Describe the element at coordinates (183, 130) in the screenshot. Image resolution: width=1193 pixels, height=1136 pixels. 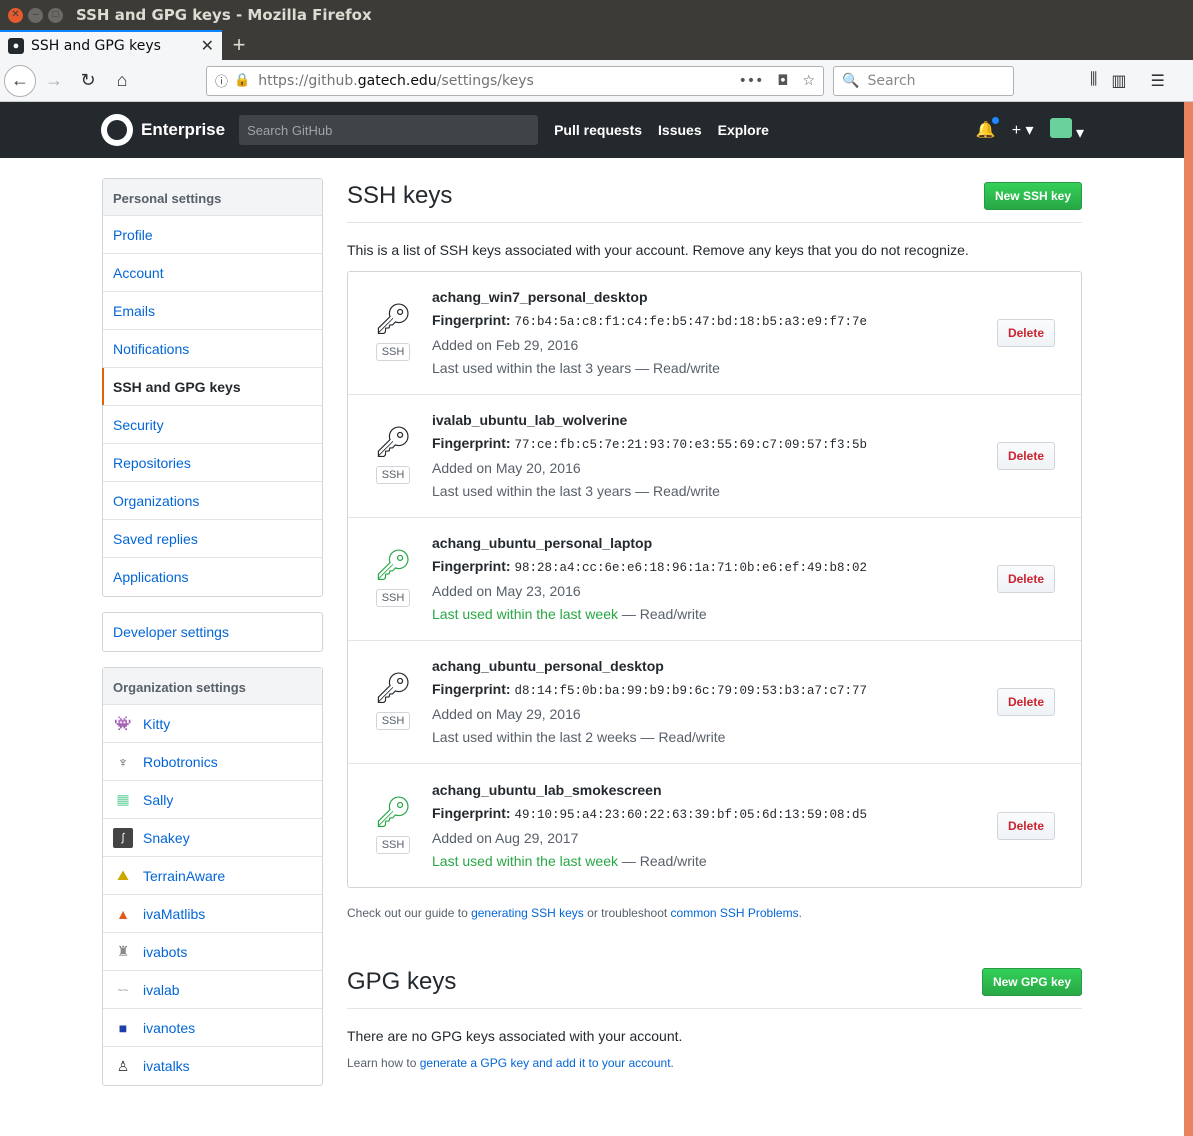
I see `brand-name: Enterprise` at that location.